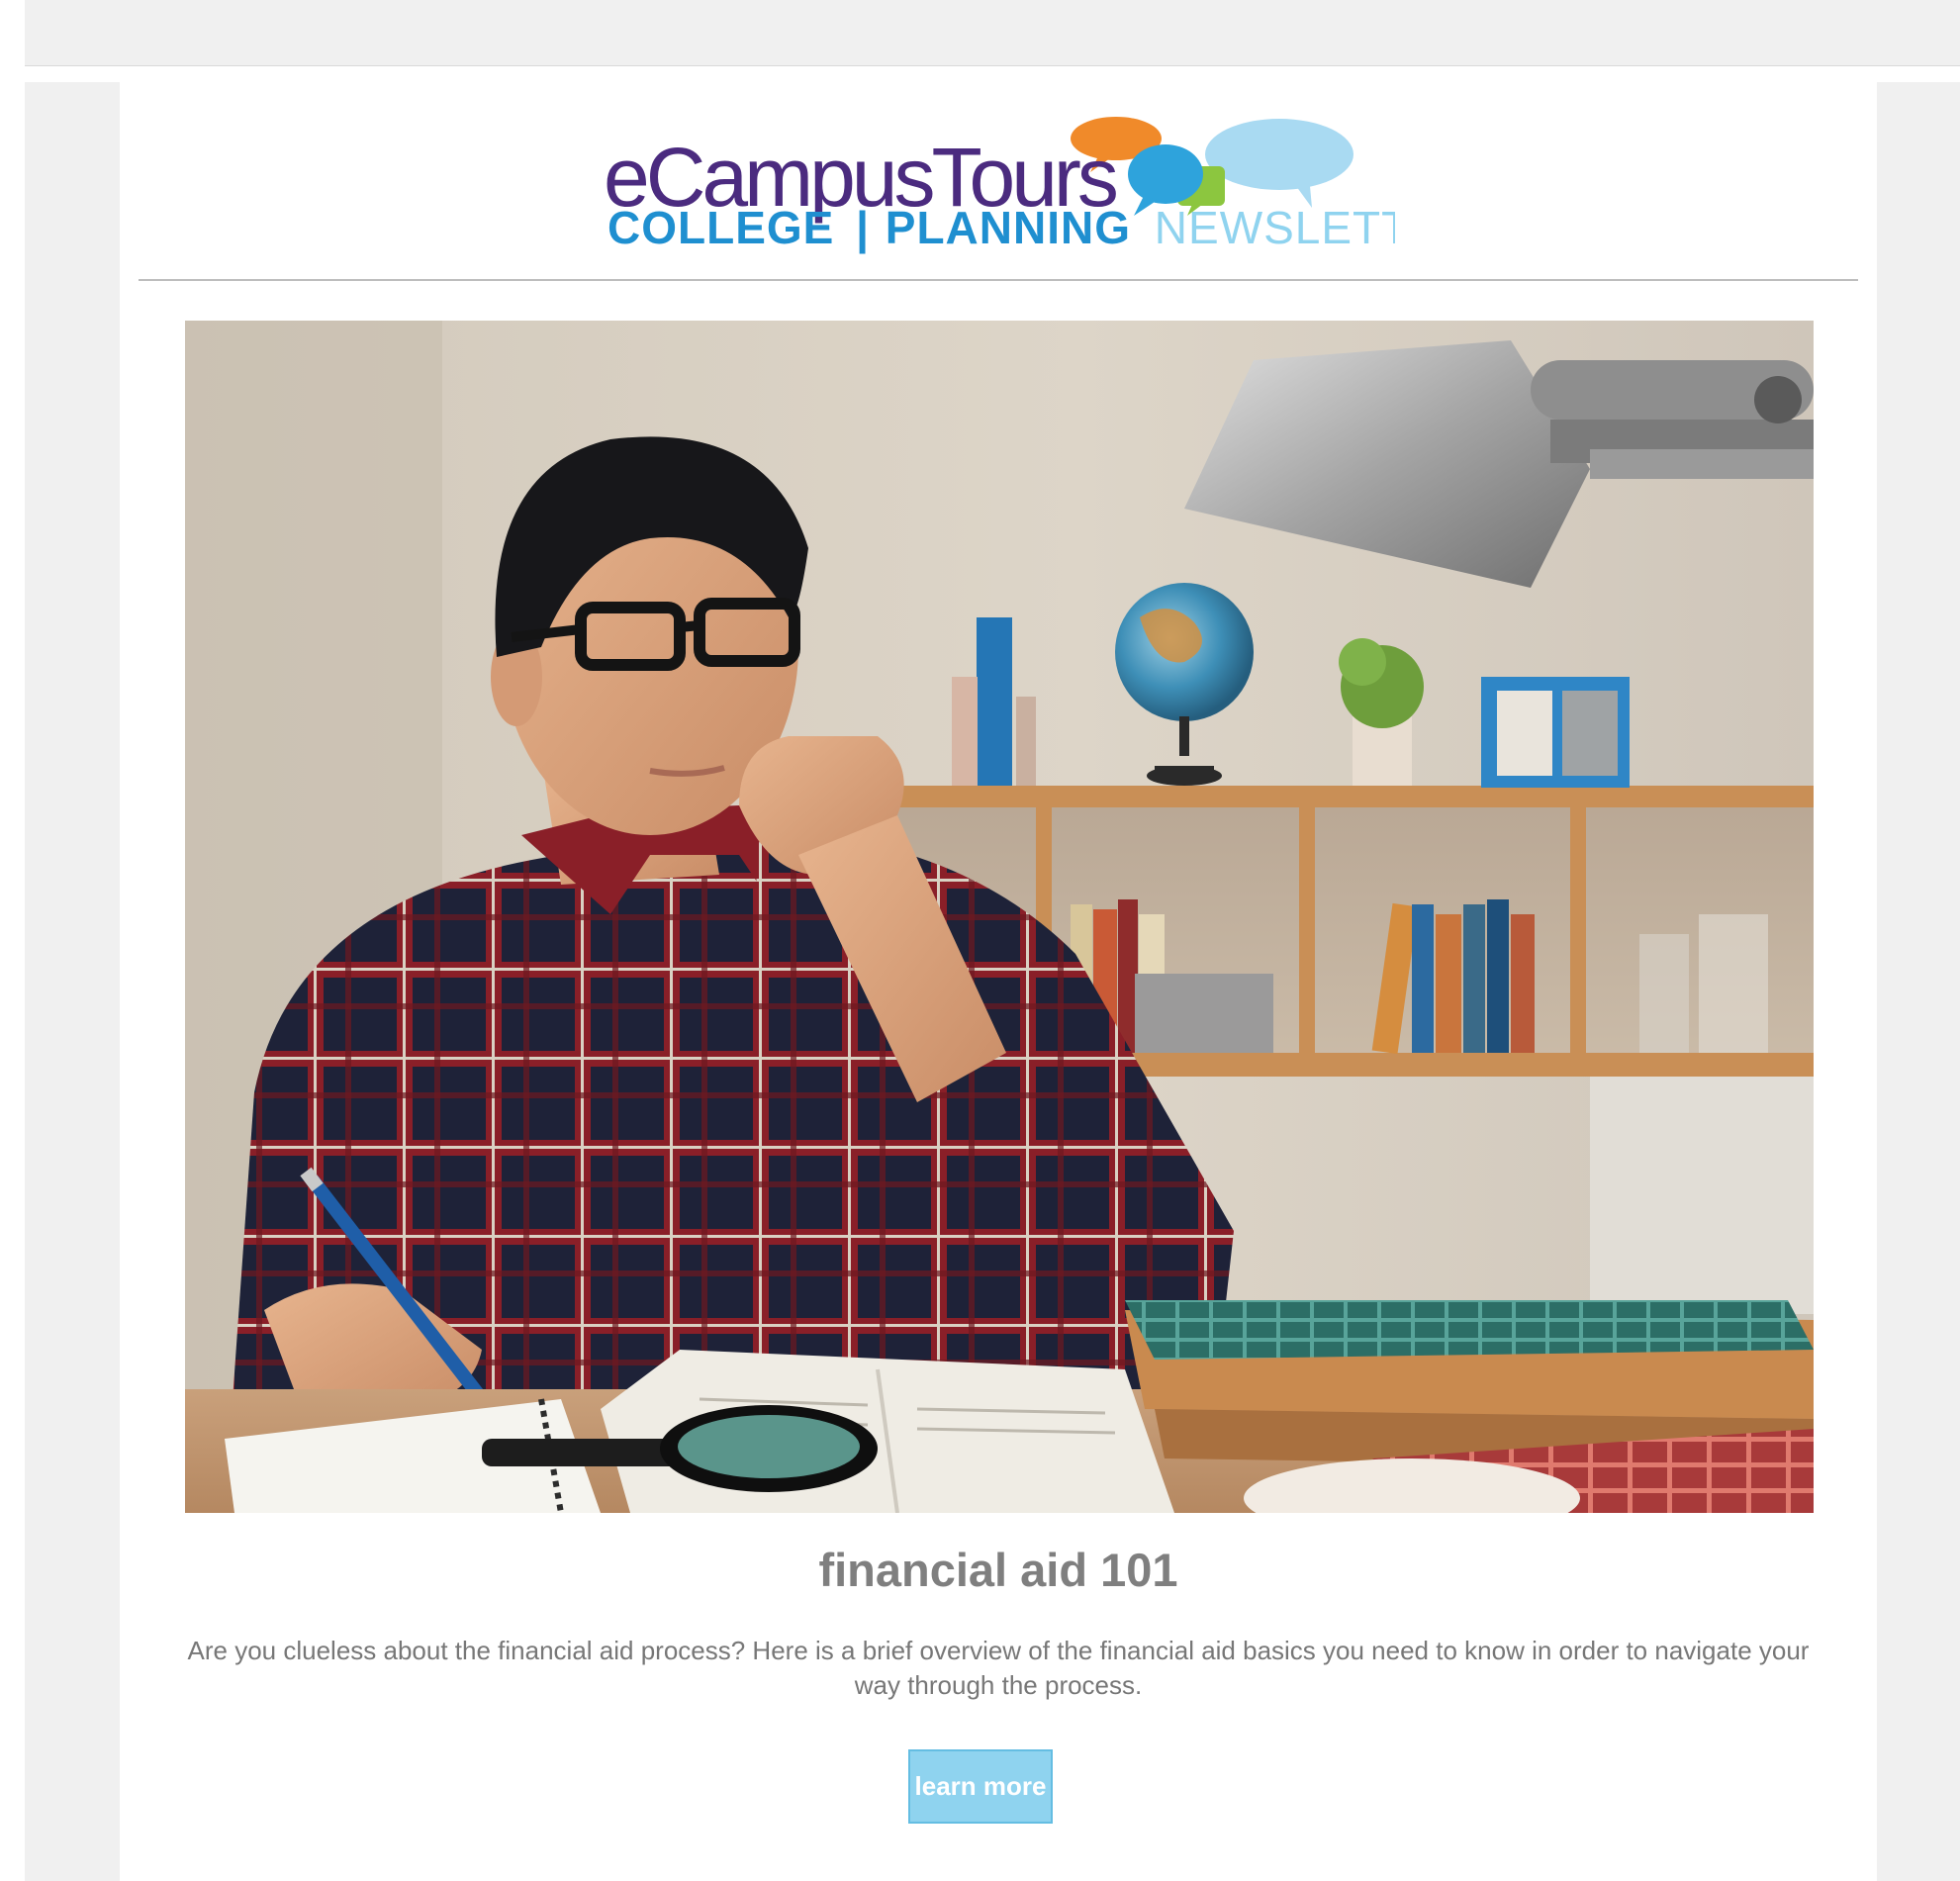  What do you see at coordinates (1008, 227) in the screenshot?
I see `logo-tagline-planning: PLANNING` at bounding box center [1008, 227].